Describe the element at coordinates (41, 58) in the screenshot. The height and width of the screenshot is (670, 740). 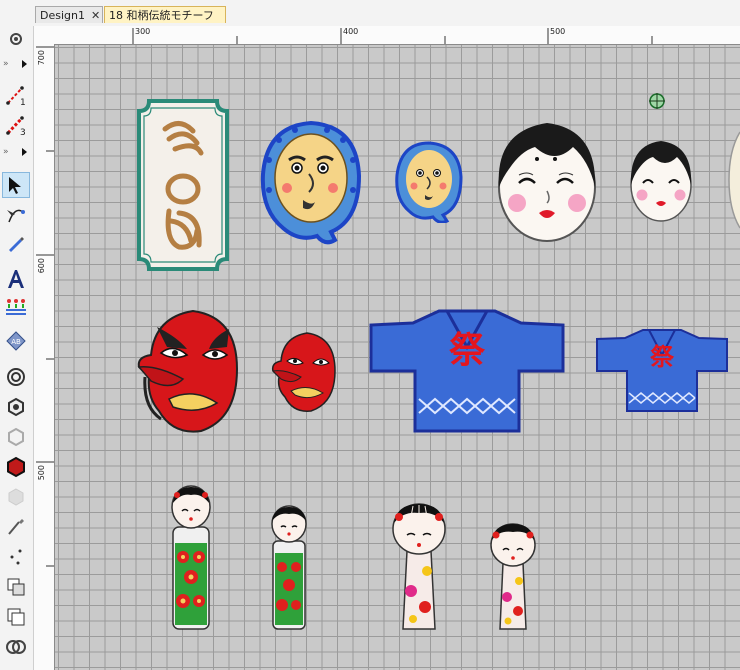
I see `ruler-label: 700` at that location.